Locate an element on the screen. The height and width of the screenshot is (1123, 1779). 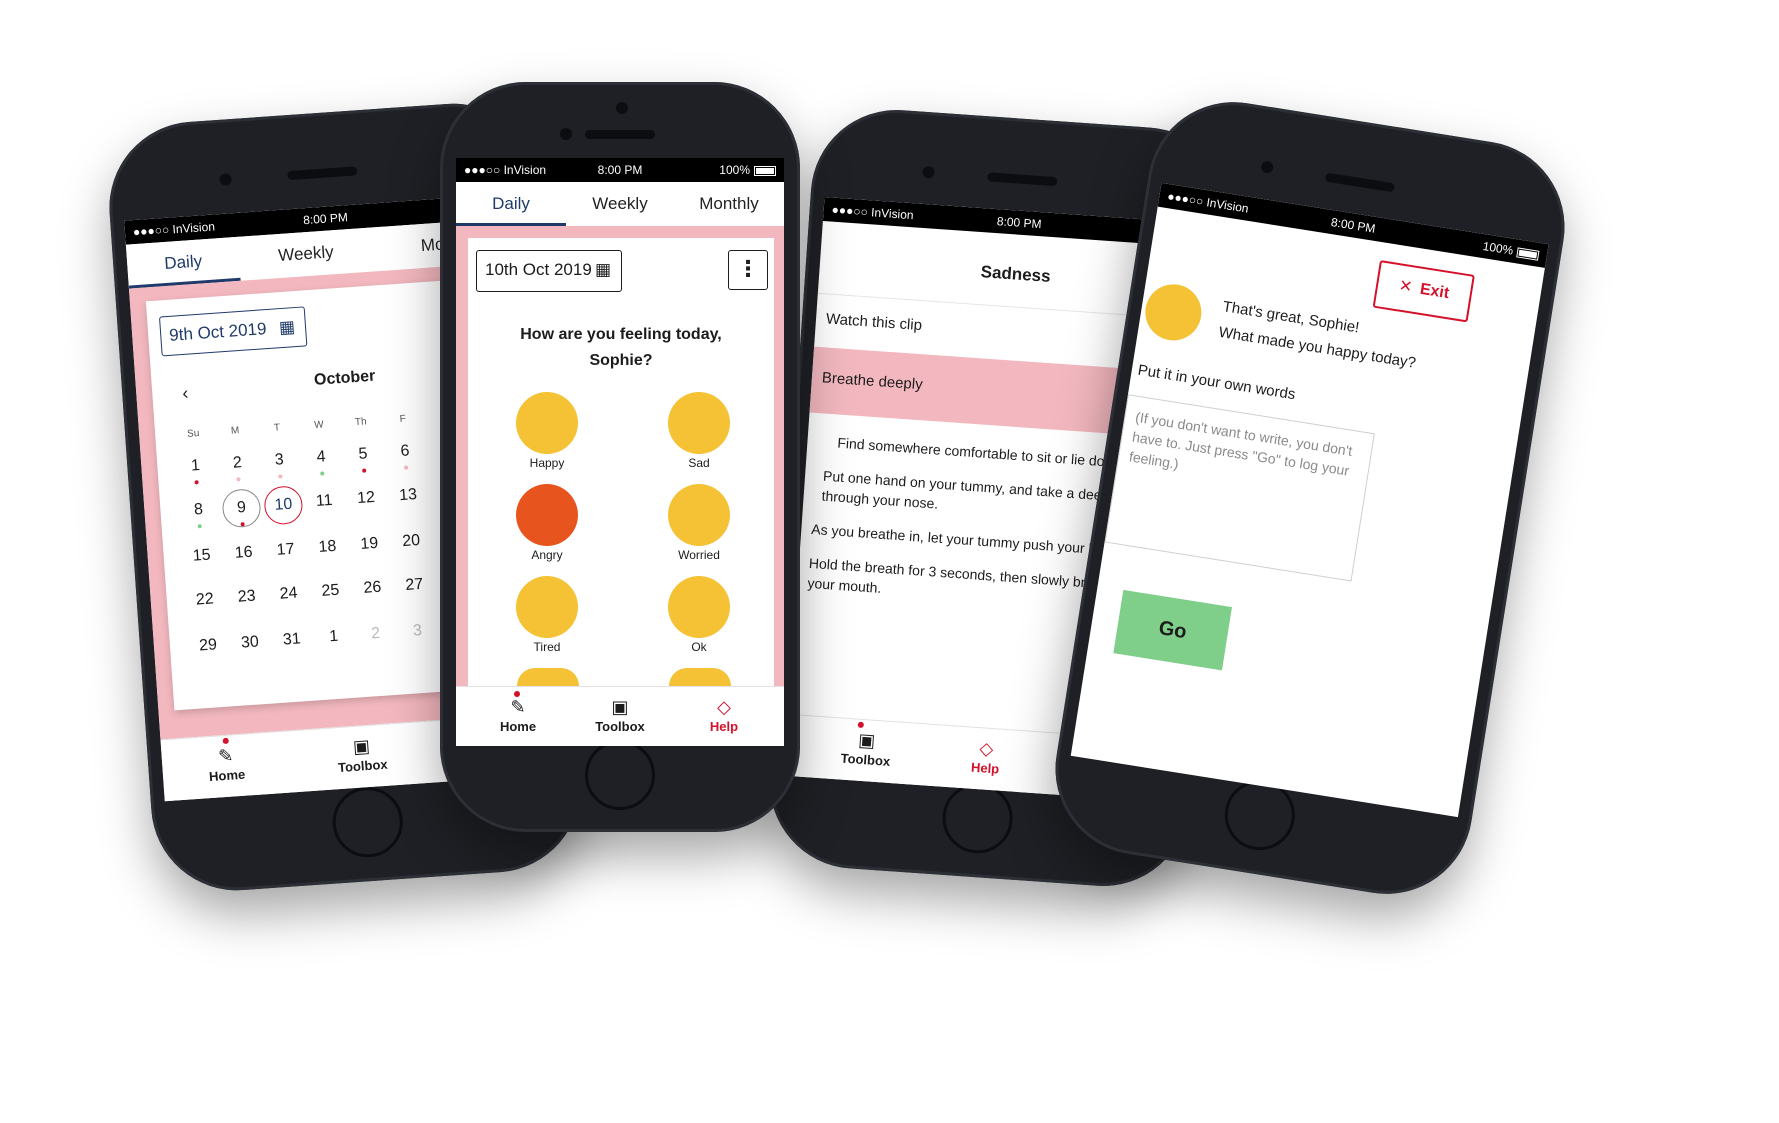
close-icon: ✕ is located at coordinates (1405, 287).